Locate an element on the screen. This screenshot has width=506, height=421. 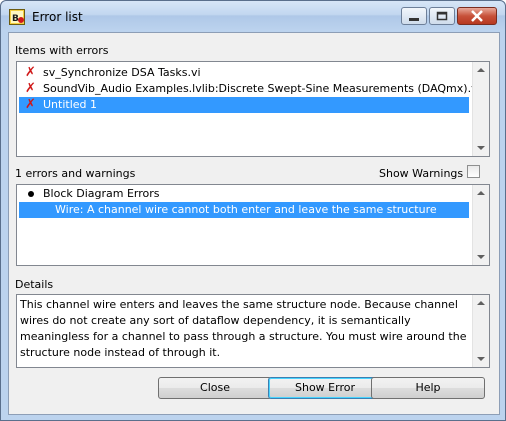
details-label: Details is located at coordinates (34, 284).